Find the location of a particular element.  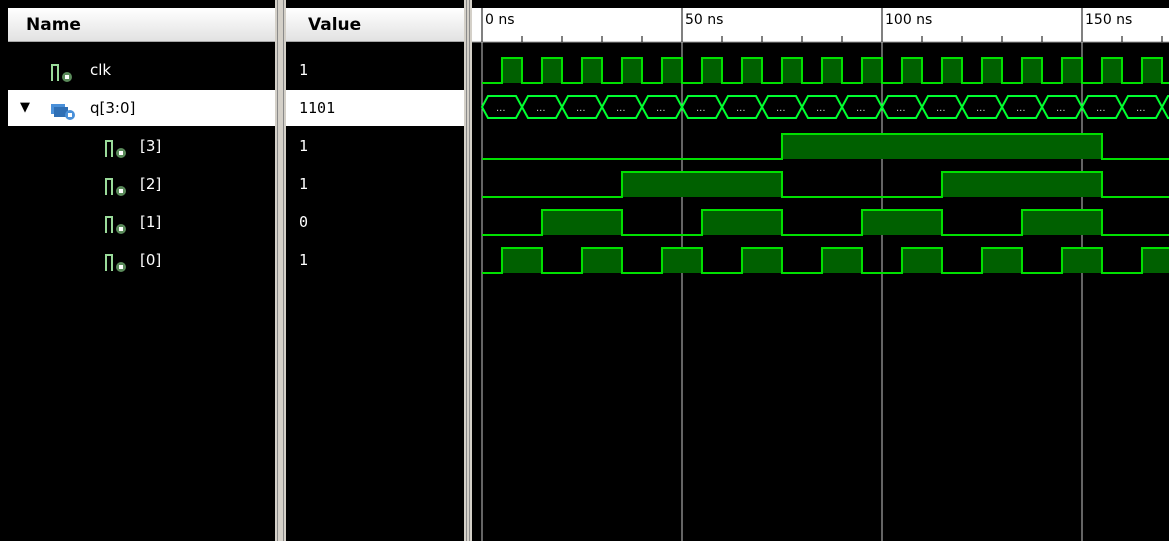

signal-row-bit1: [1] is located at coordinates (141, 222).